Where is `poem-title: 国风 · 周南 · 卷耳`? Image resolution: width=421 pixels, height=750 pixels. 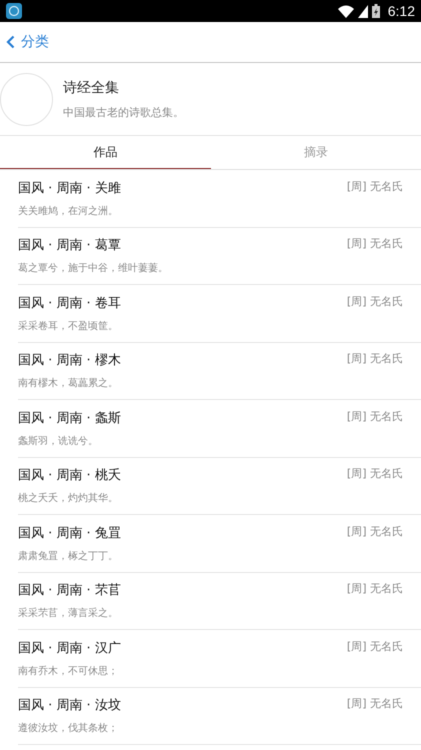 poem-title: 国风 · 周南 · 卷耳 is located at coordinates (70, 303).